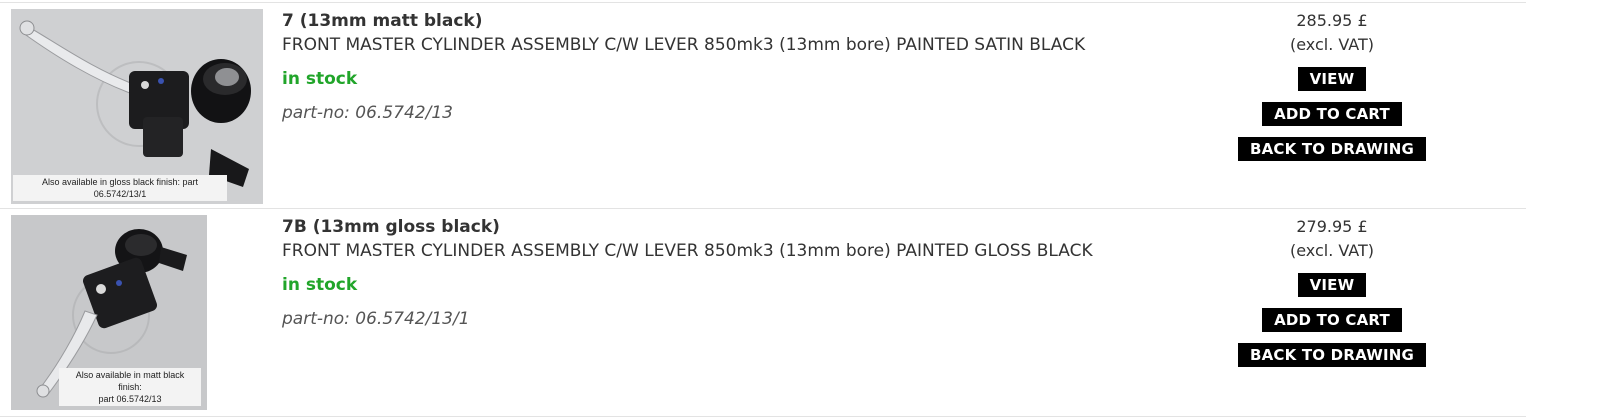 The width and height of the screenshot is (1600, 417). Describe the element at coordinates (367, 113) in the screenshot. I see `part-number: part-no: 06.5742/13` at that location.